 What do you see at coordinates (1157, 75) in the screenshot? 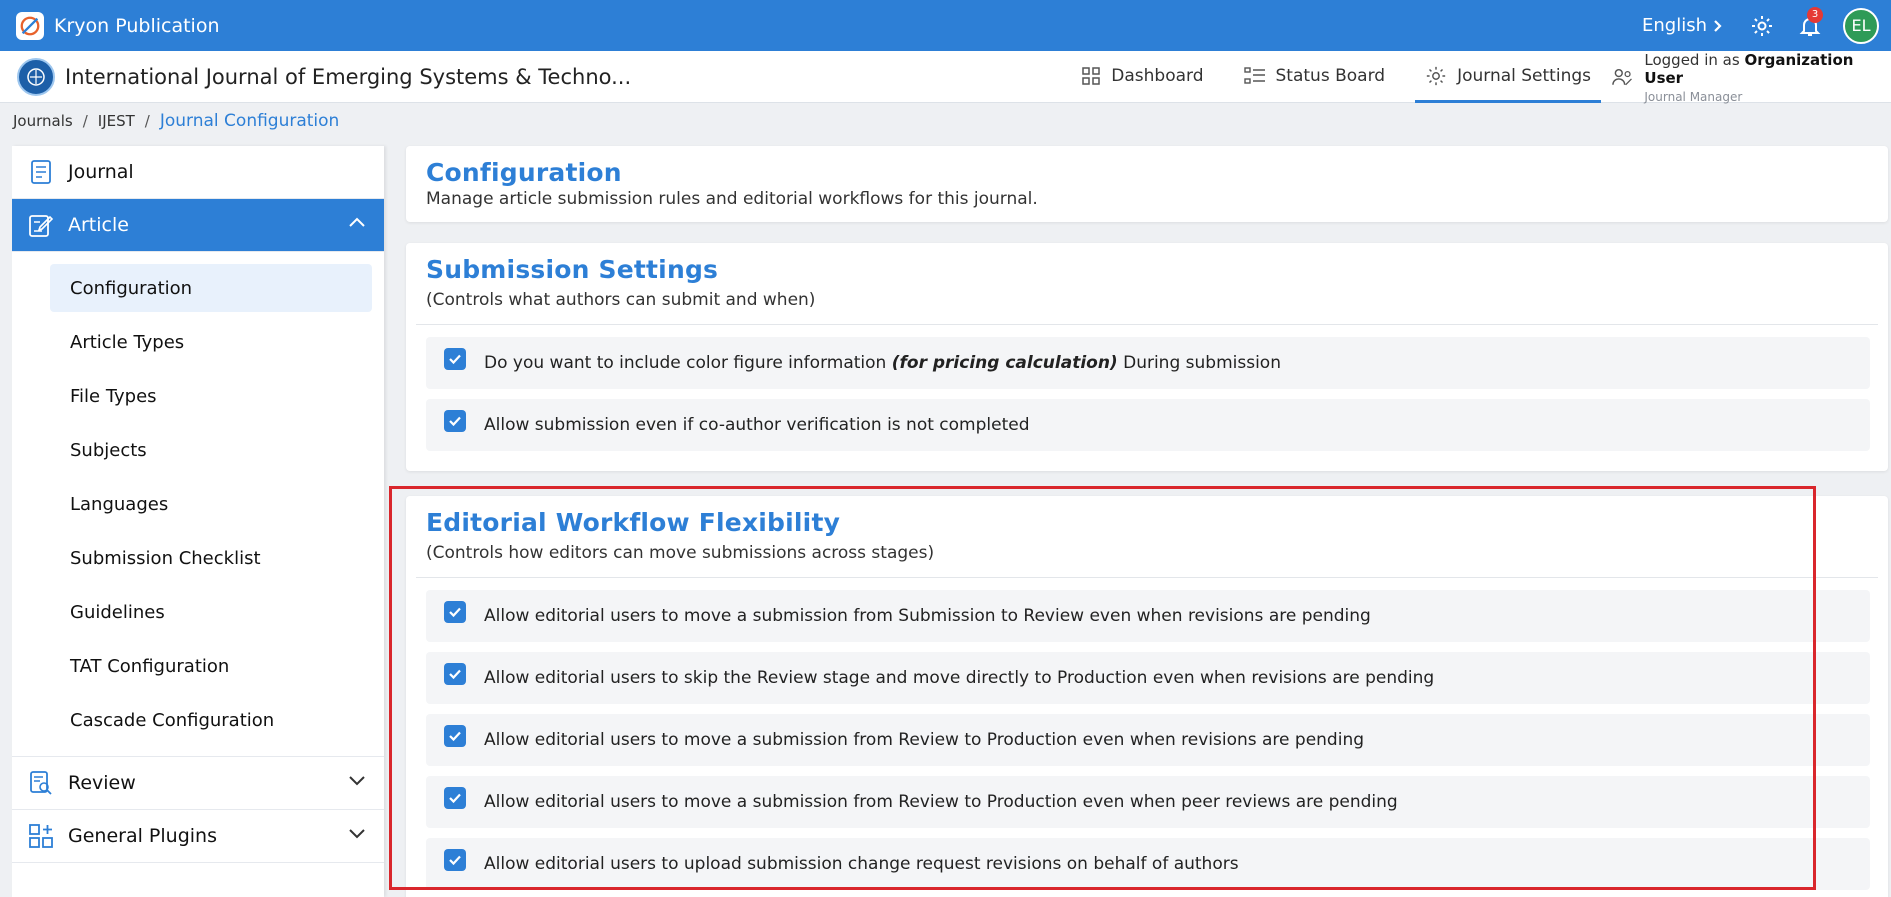
I see `tab-dashboard-label: Dashboard` at bounding box center [1157, 75].